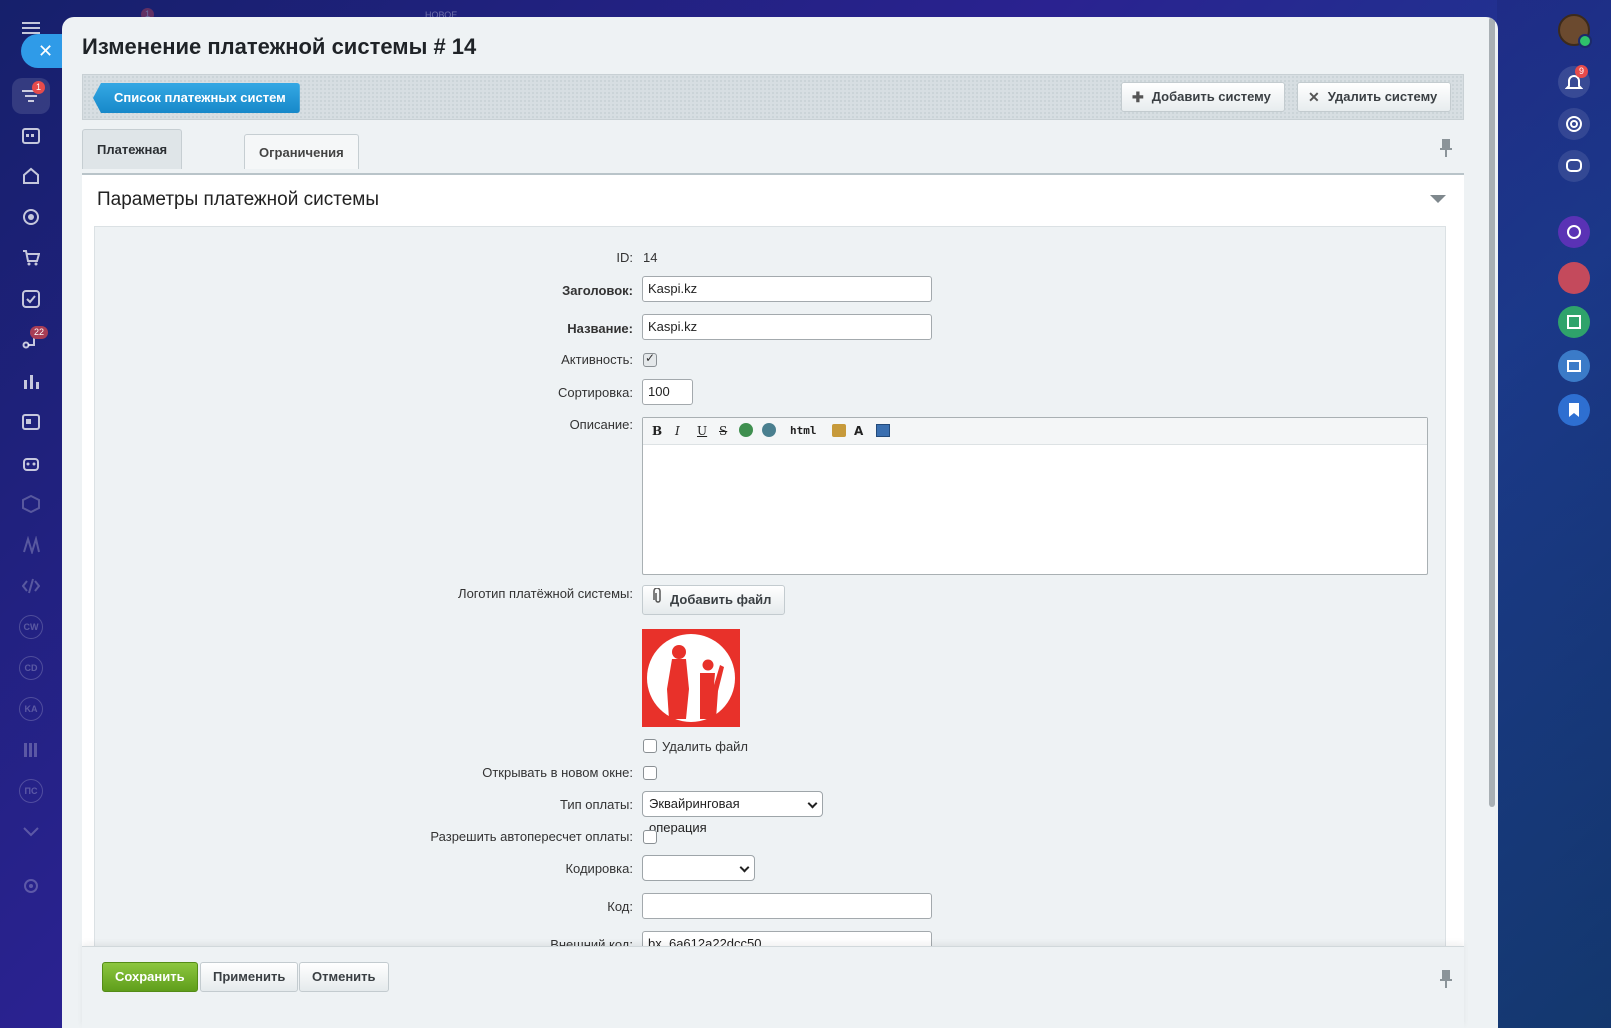 The height and width of the screenshot is (1028, 1611). I want to click on bold-icon: B, so click(657, 431).